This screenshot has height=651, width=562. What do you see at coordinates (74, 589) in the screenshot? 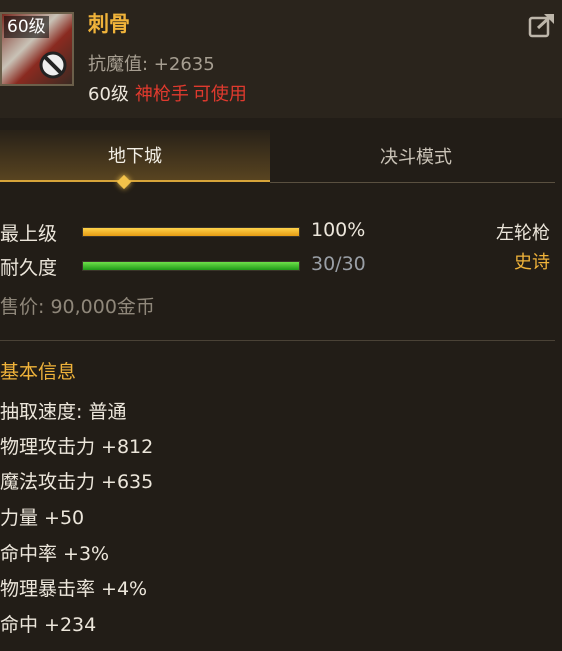
I see `attribute-line: 物理暴击率 +4%` at bounding box center [74, 589].